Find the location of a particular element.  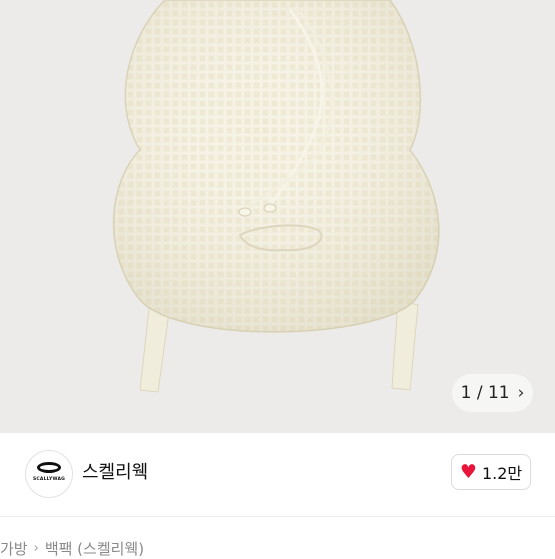

like-button: ♥ 1.2만 is located at coordinates (491, 472).